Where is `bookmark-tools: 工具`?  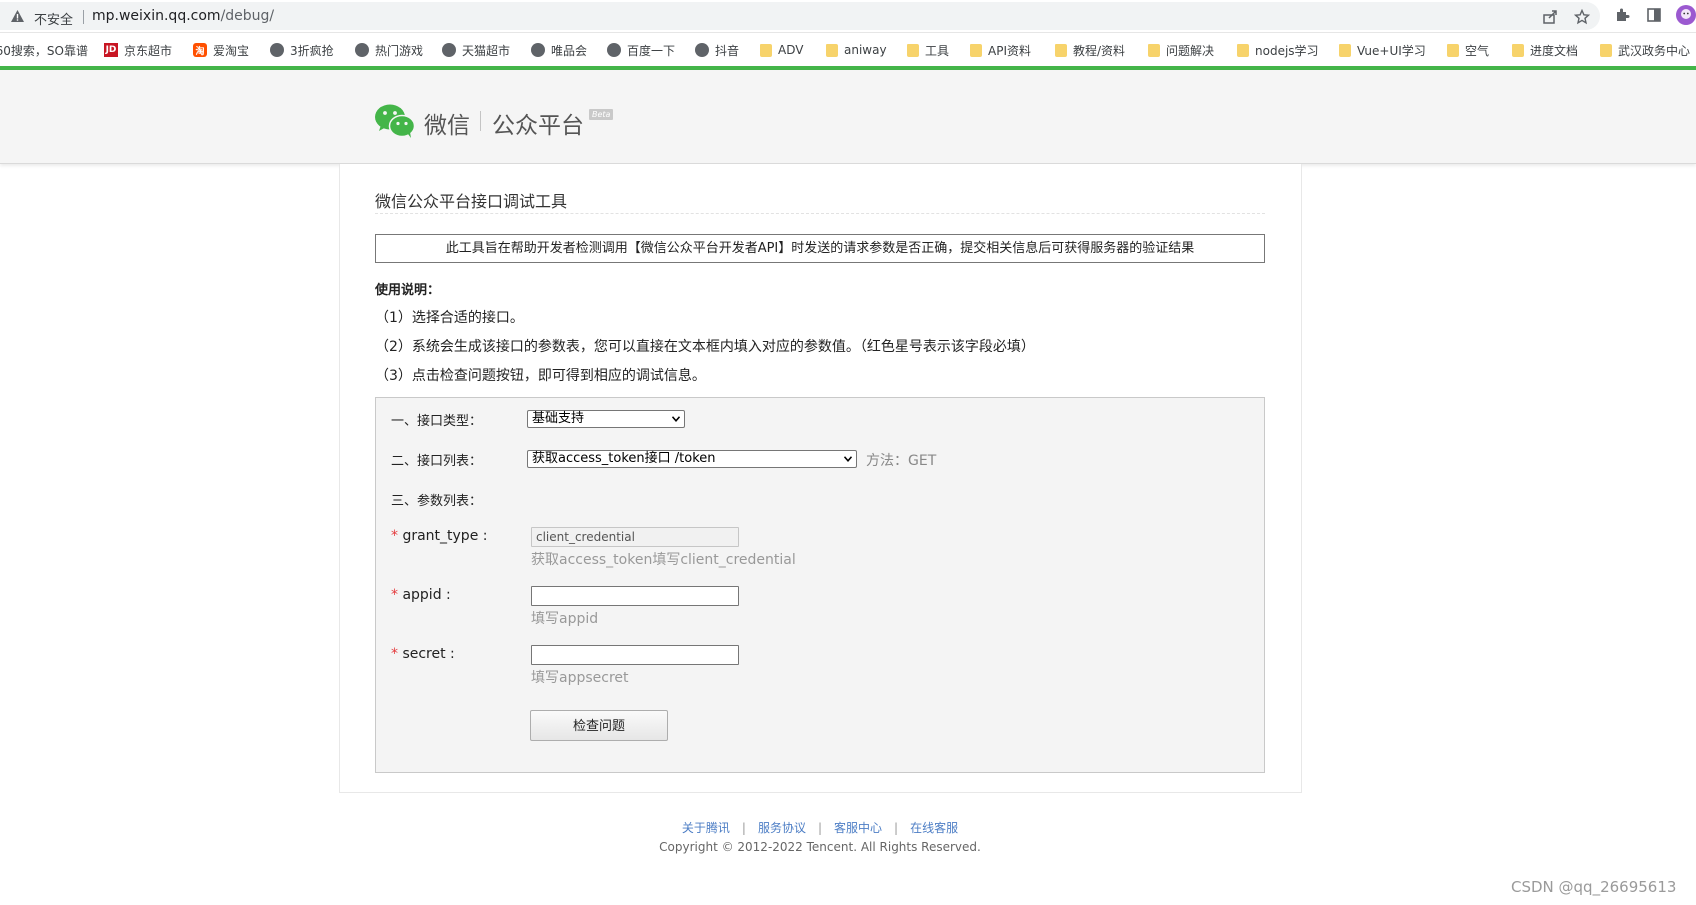
bookmark-tools: 工具 is located at coordinates (928, 50).